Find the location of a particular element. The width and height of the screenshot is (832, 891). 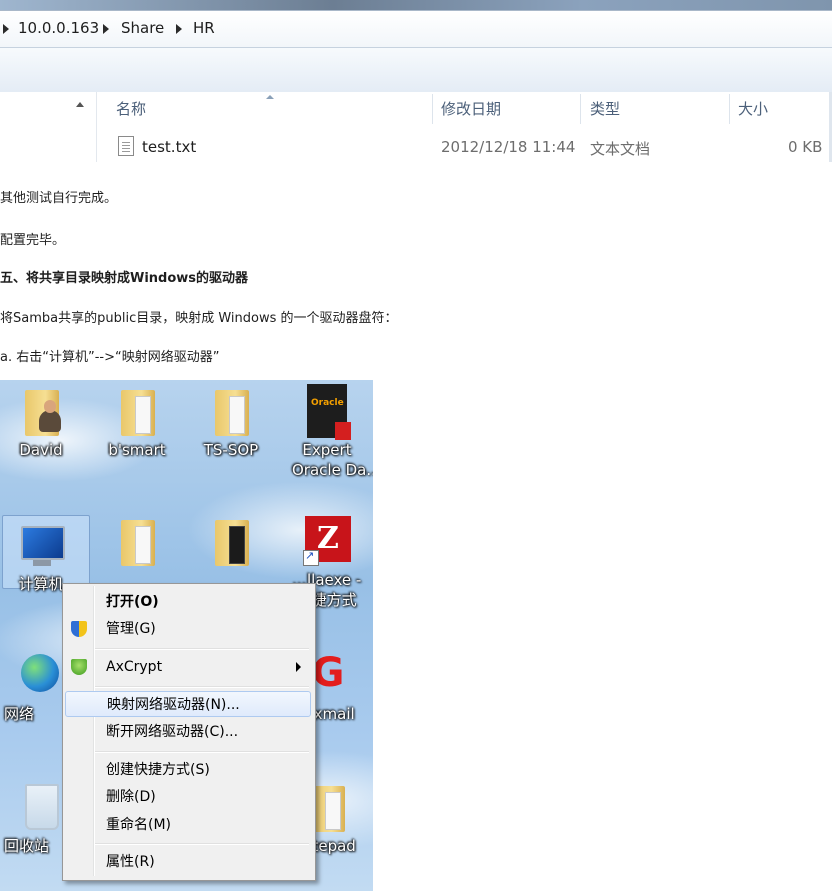

desktop-icon-label: b'smart is located at coordinates (137, 450).